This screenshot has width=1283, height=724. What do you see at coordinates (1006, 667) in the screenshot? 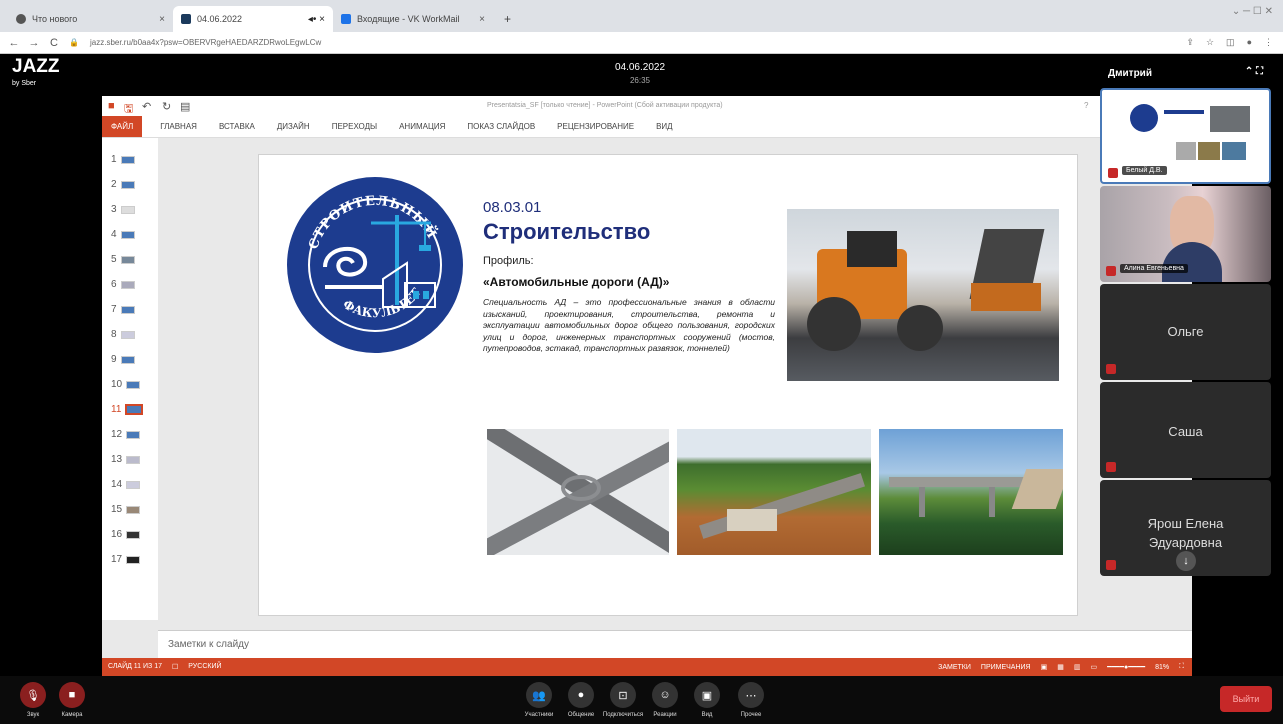
I see `comments-toggle: ПРИМЕЧАНИЯ` at bounding box center [1006, 667].